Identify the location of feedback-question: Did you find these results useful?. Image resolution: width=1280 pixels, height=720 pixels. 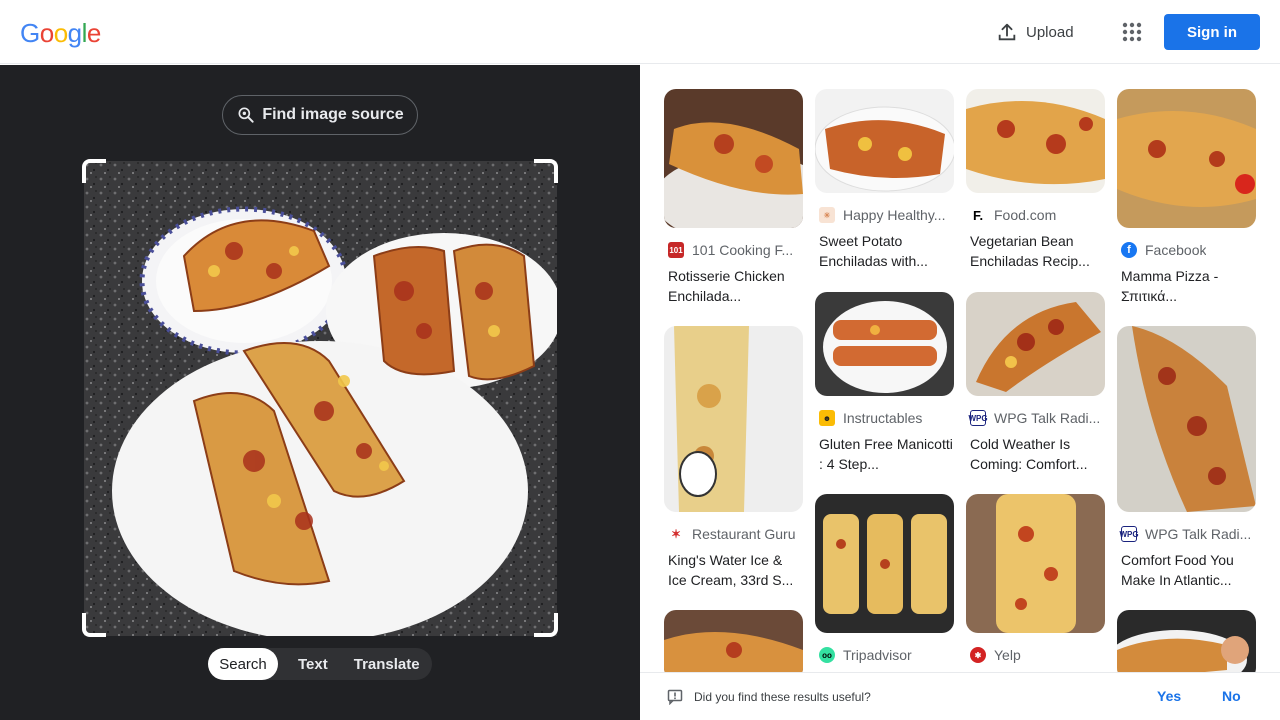
(782, 696).